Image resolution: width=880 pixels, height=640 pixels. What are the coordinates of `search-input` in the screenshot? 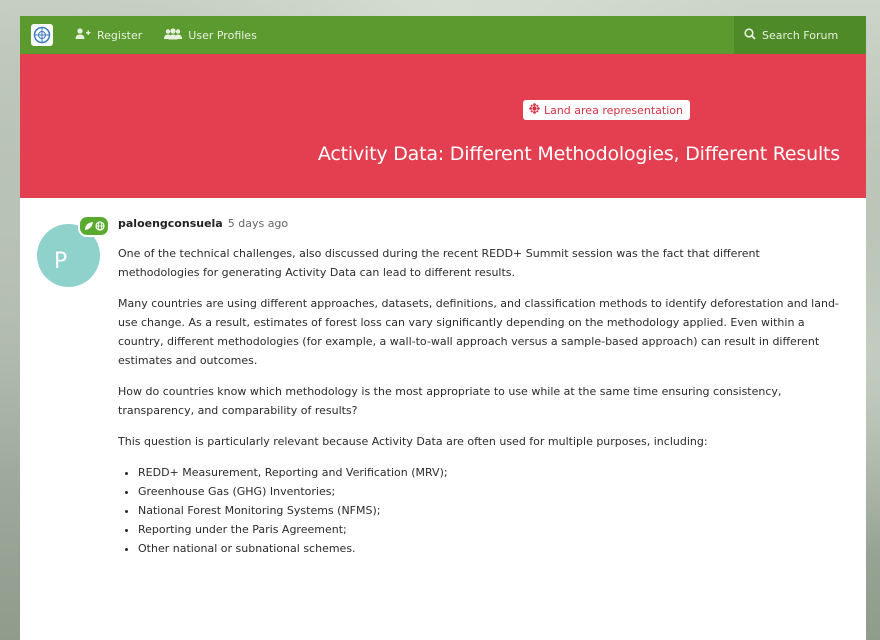 It's located at (808, 35).